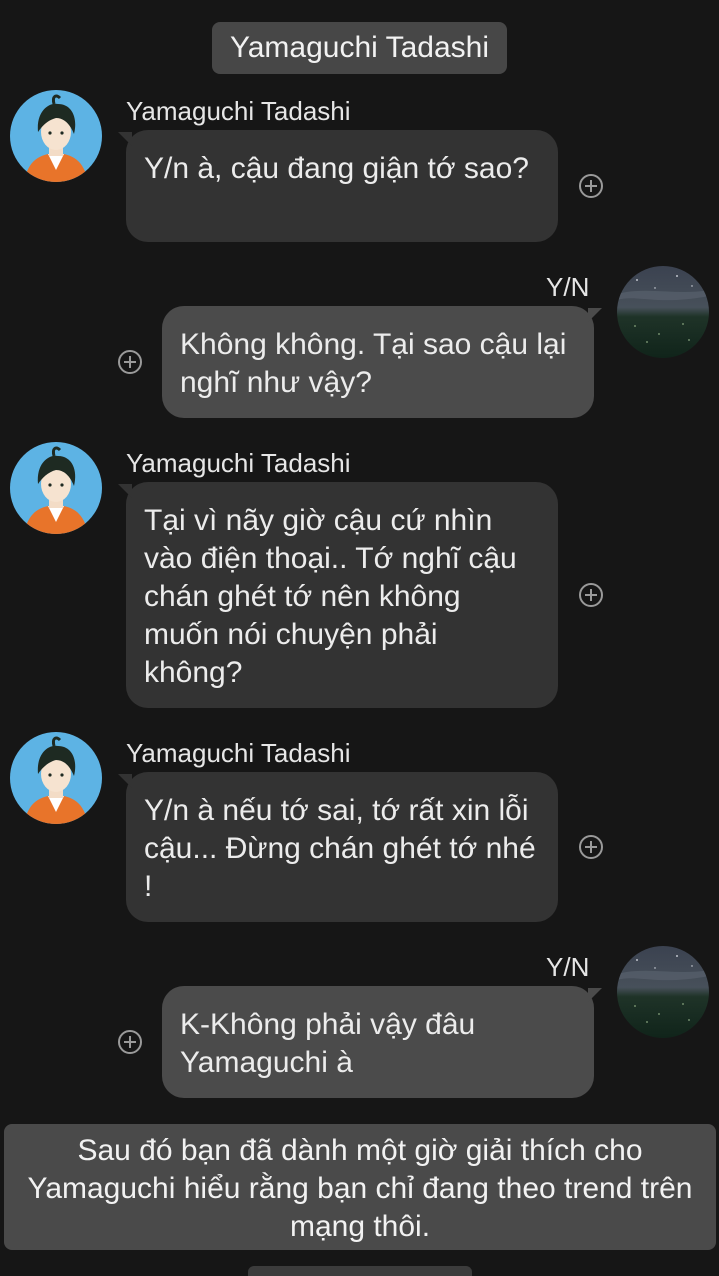  What do you see at coordinates (359, 48) in the screenshot?
I see `chat-title: Yamaguchi Tadashi` at bounding box center [359, 48].